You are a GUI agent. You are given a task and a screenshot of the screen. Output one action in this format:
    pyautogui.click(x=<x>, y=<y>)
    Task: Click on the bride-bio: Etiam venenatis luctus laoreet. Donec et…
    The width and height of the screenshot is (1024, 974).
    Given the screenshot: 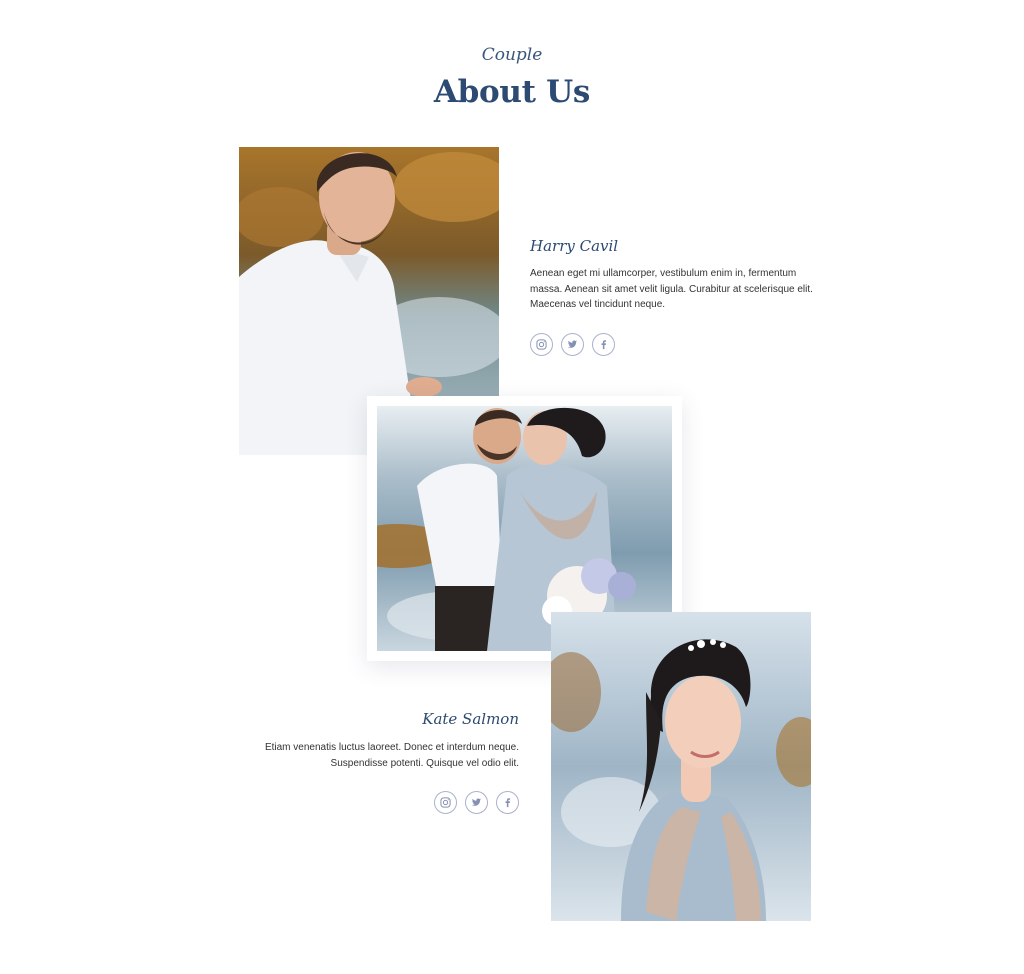 What is the action you would take?
    pyautogui.click(x=391, y=755)
    